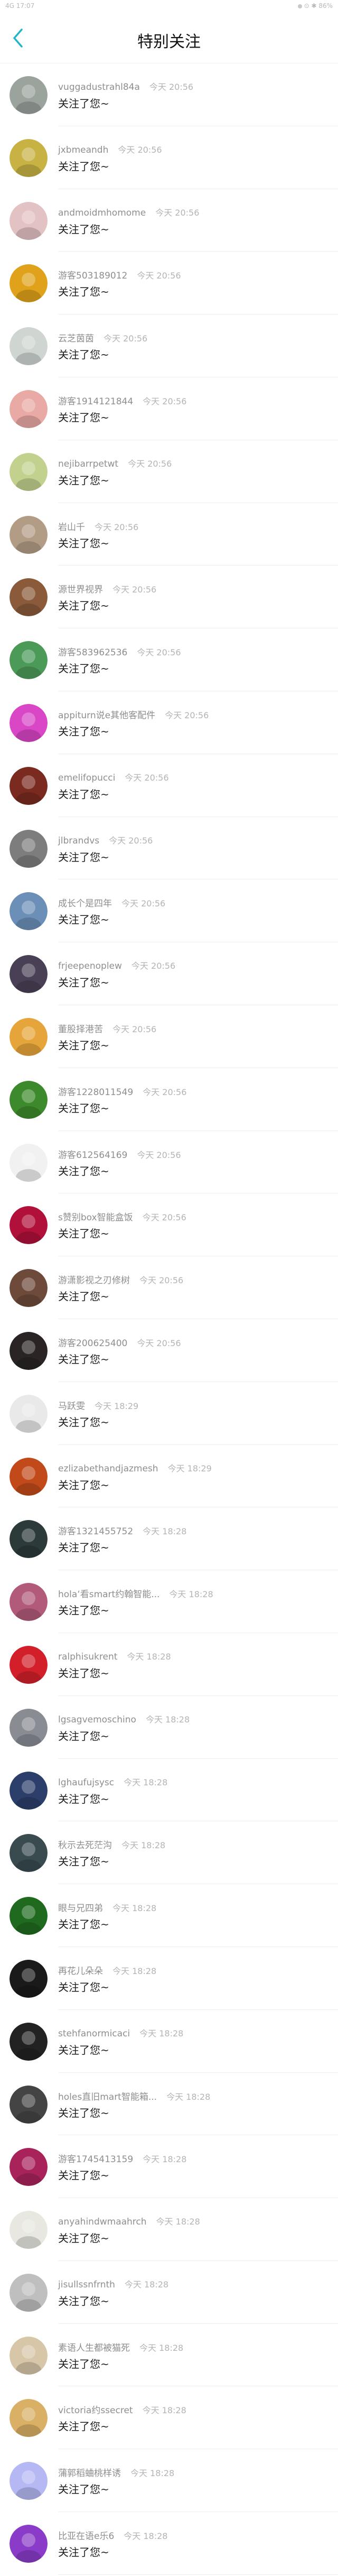  I want to click on user-name: lghaufujsysc, so click(86, 1782).